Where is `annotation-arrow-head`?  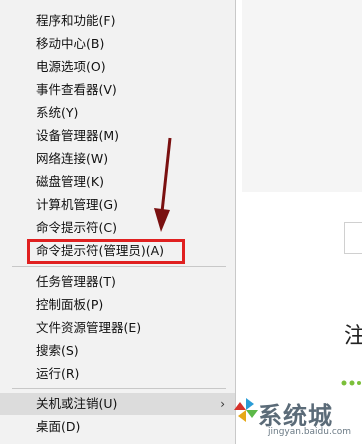
annotation-arrow-head is located at coordinates (162, 220).